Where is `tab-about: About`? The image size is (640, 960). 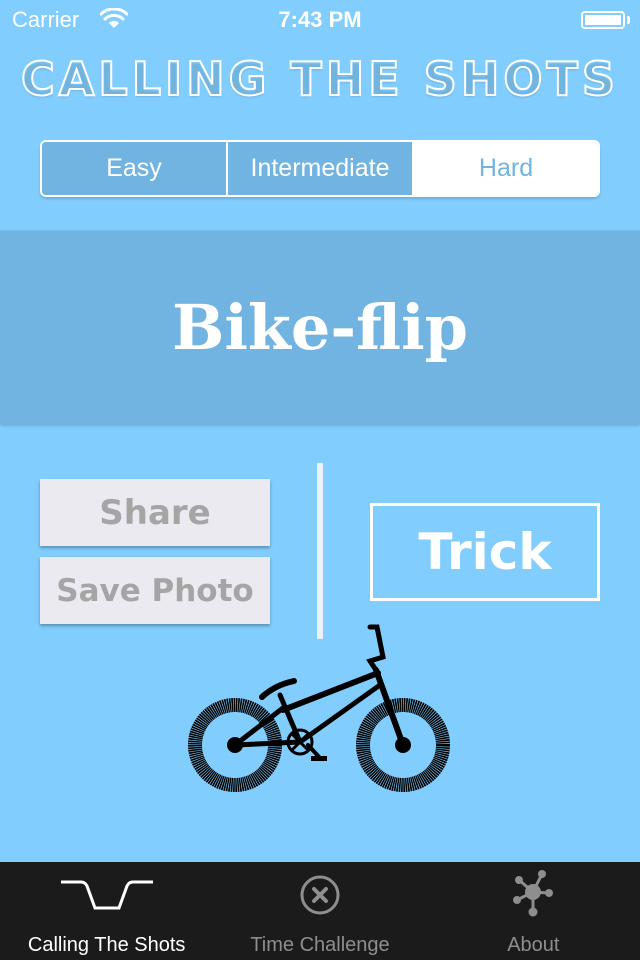
tab-about: About is located at coordinates (533, 911).